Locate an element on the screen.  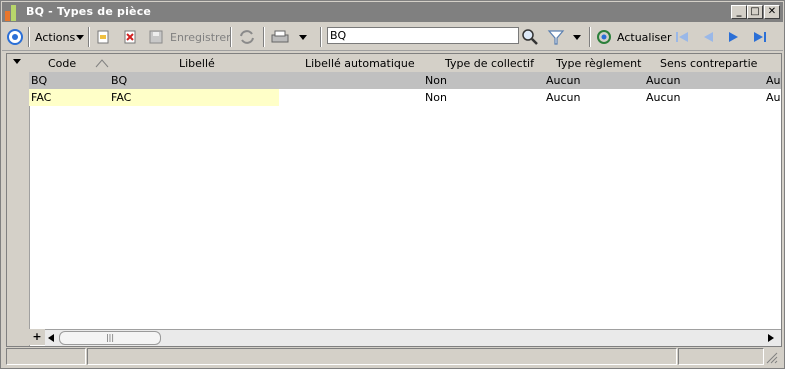
column-header-type-collectif: Type de collectif is located at coordinates (489, 63).